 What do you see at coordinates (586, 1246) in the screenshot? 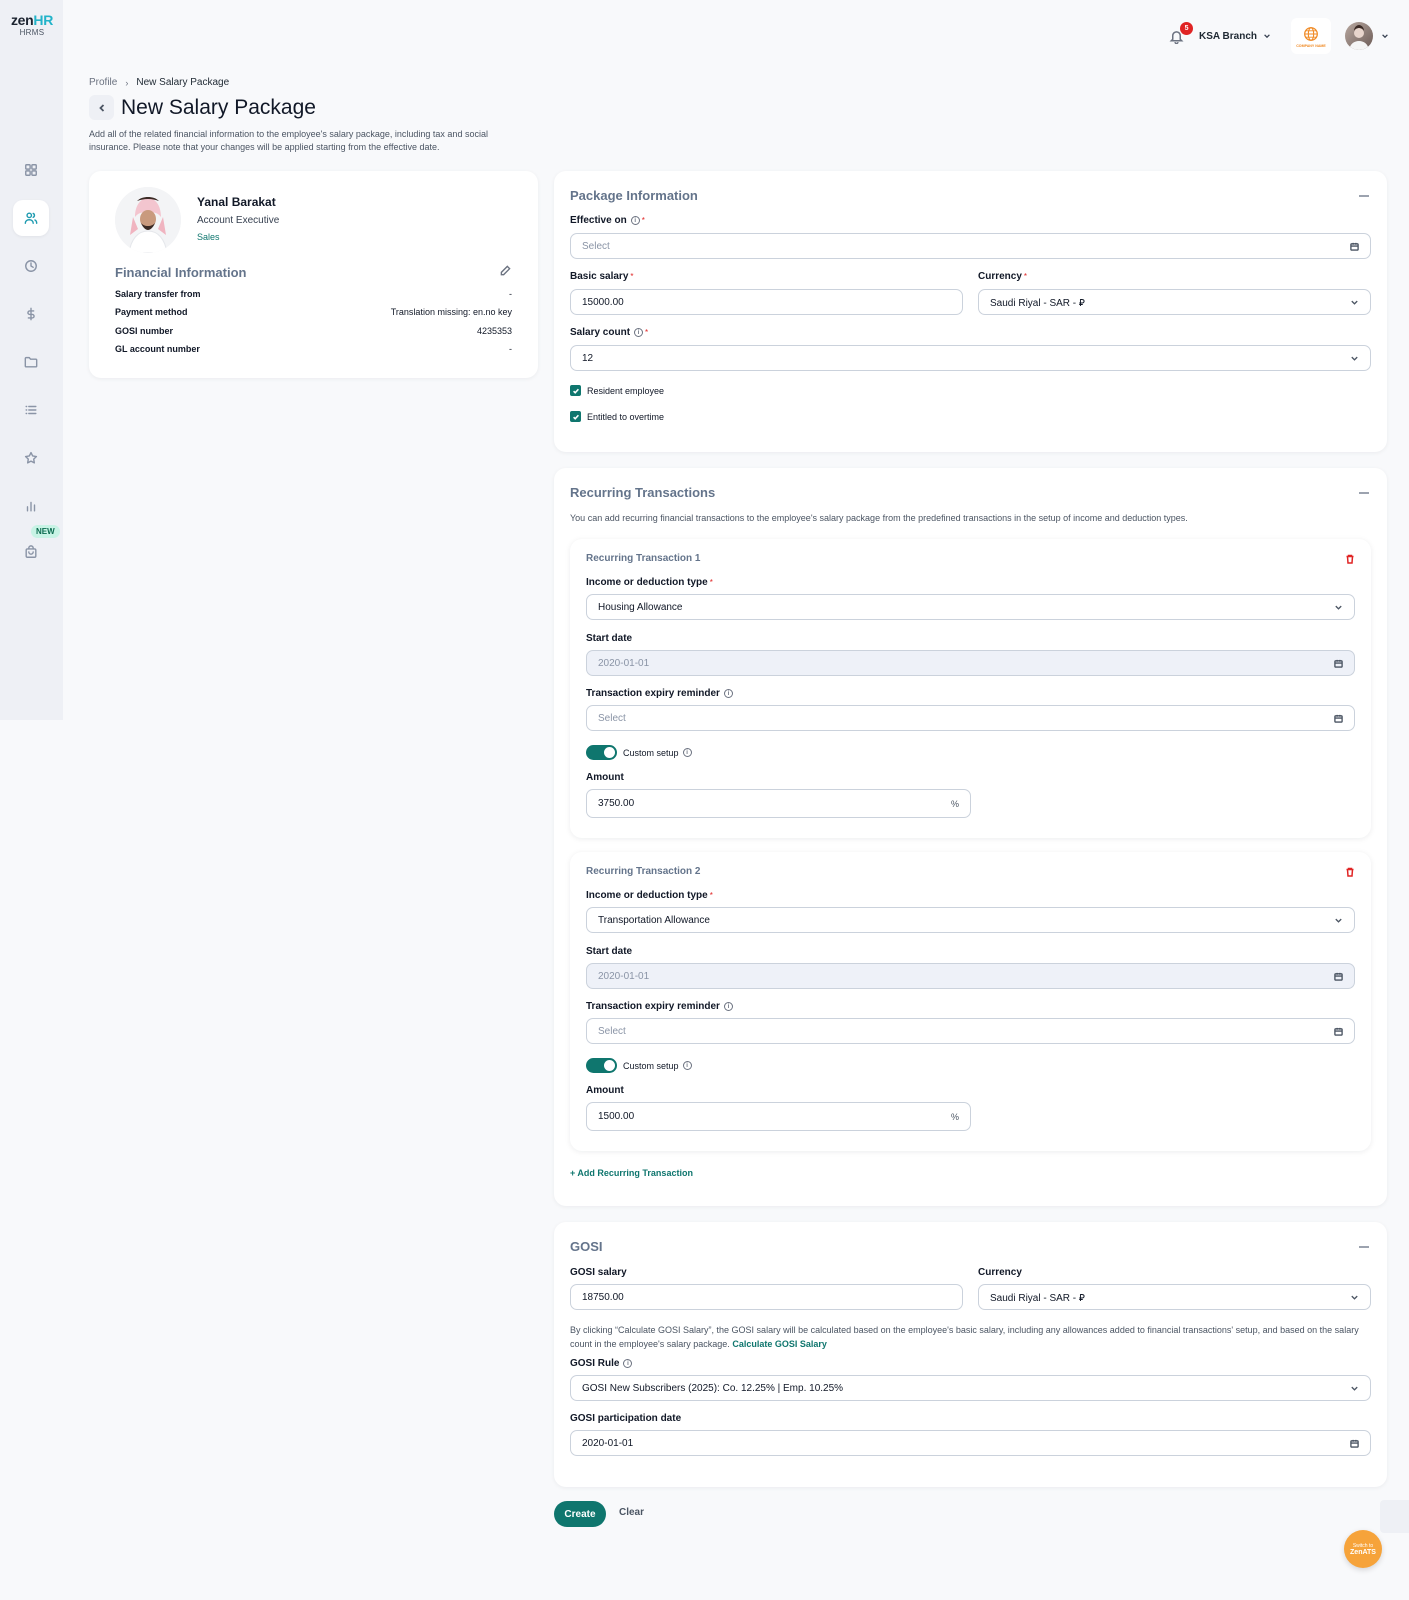
I see `gosi-title: GOSI` at bounding box center [586, 1246].